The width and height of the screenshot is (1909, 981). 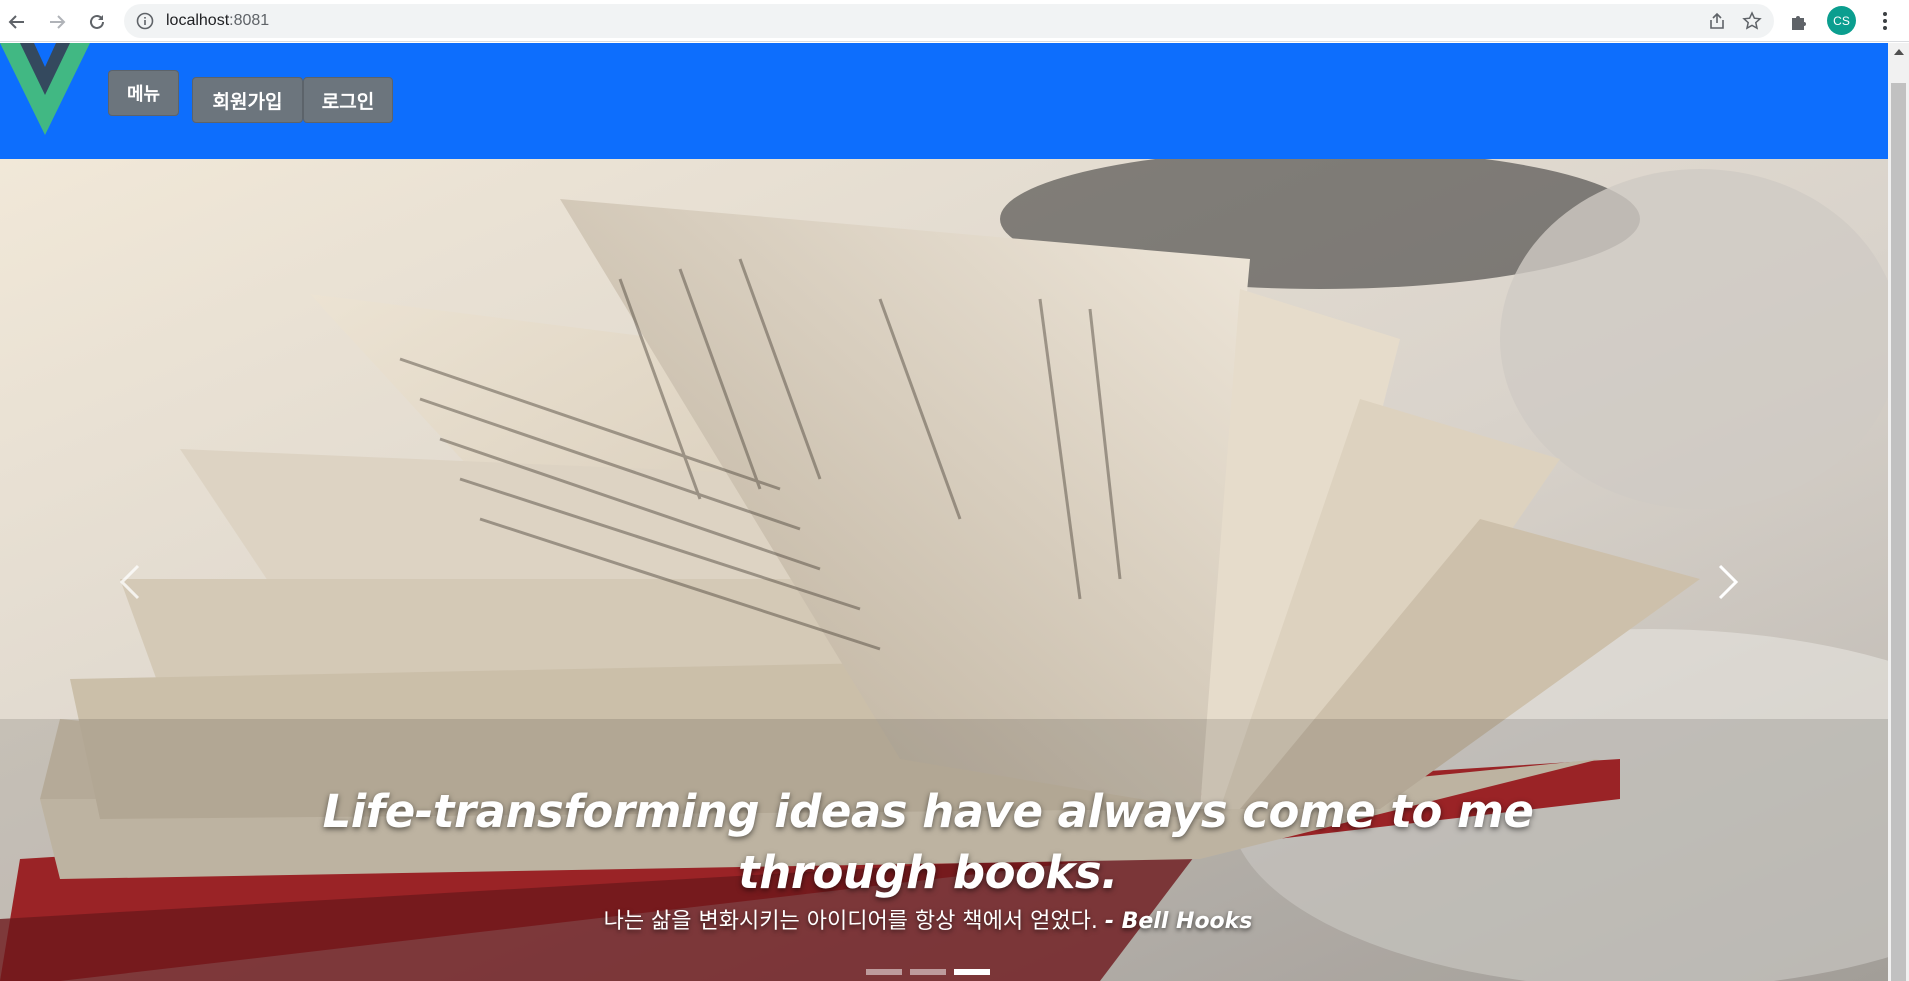 I want to click on reload-button, so click(x=97, y=22).